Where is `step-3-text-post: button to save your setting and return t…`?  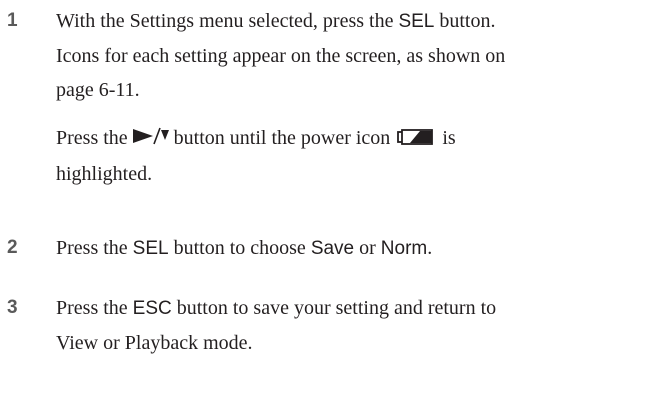 step-3-text-post: button to save your setting and return t… is located at coordinates (334, 308).